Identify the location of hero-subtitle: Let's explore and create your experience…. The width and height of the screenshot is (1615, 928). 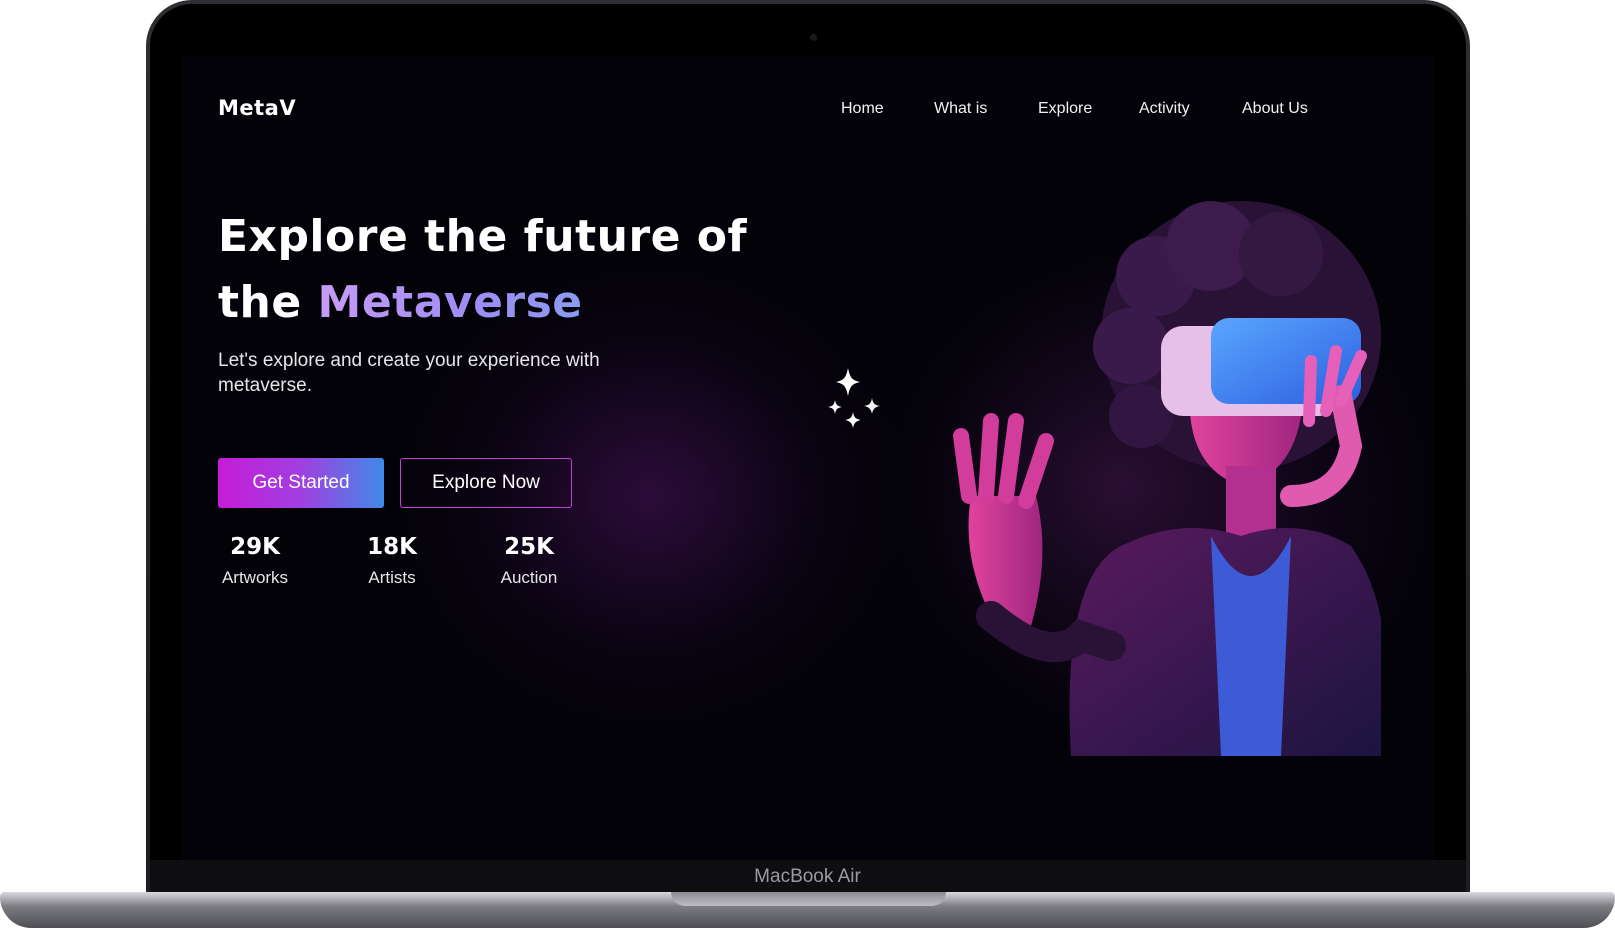
(409, 373).